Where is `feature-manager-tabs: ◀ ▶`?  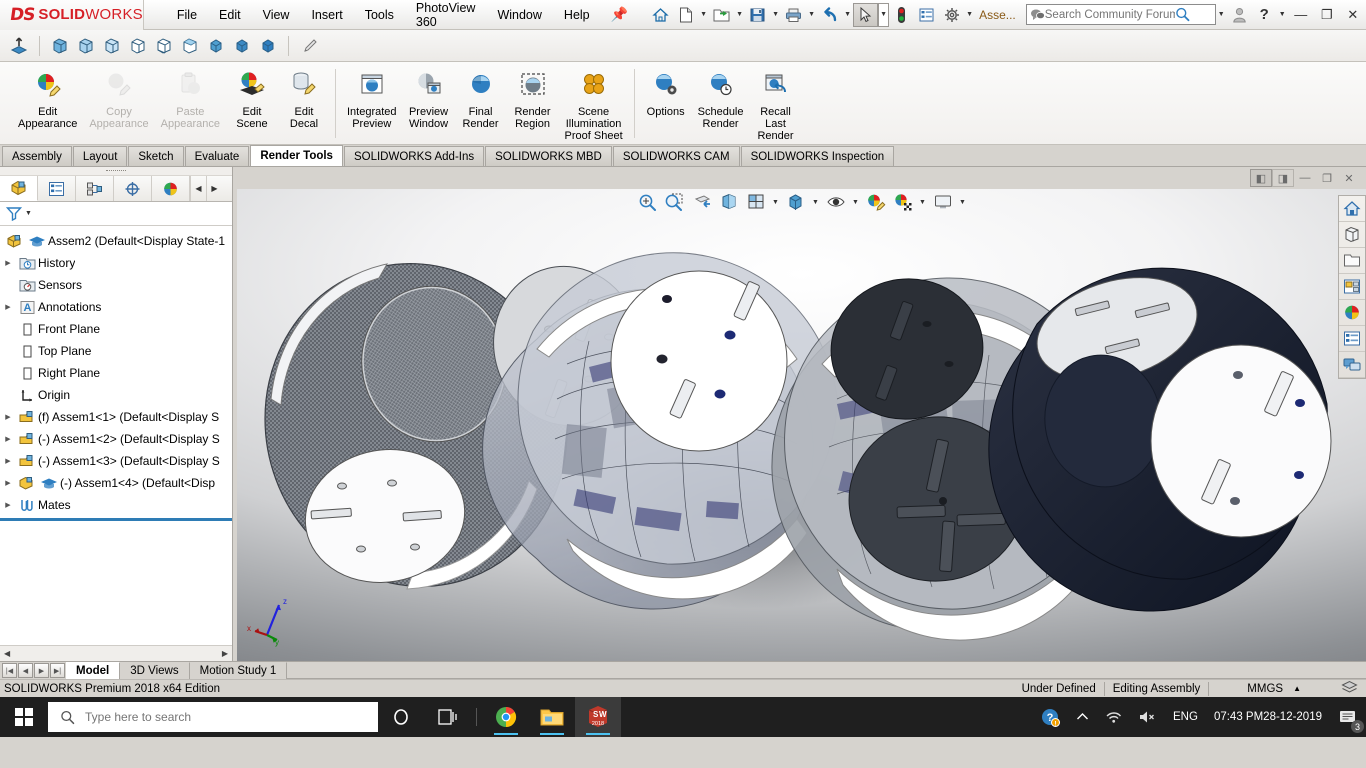 feature-manager-tabs: ◀ ▶ is located at coordinates (116, 189).